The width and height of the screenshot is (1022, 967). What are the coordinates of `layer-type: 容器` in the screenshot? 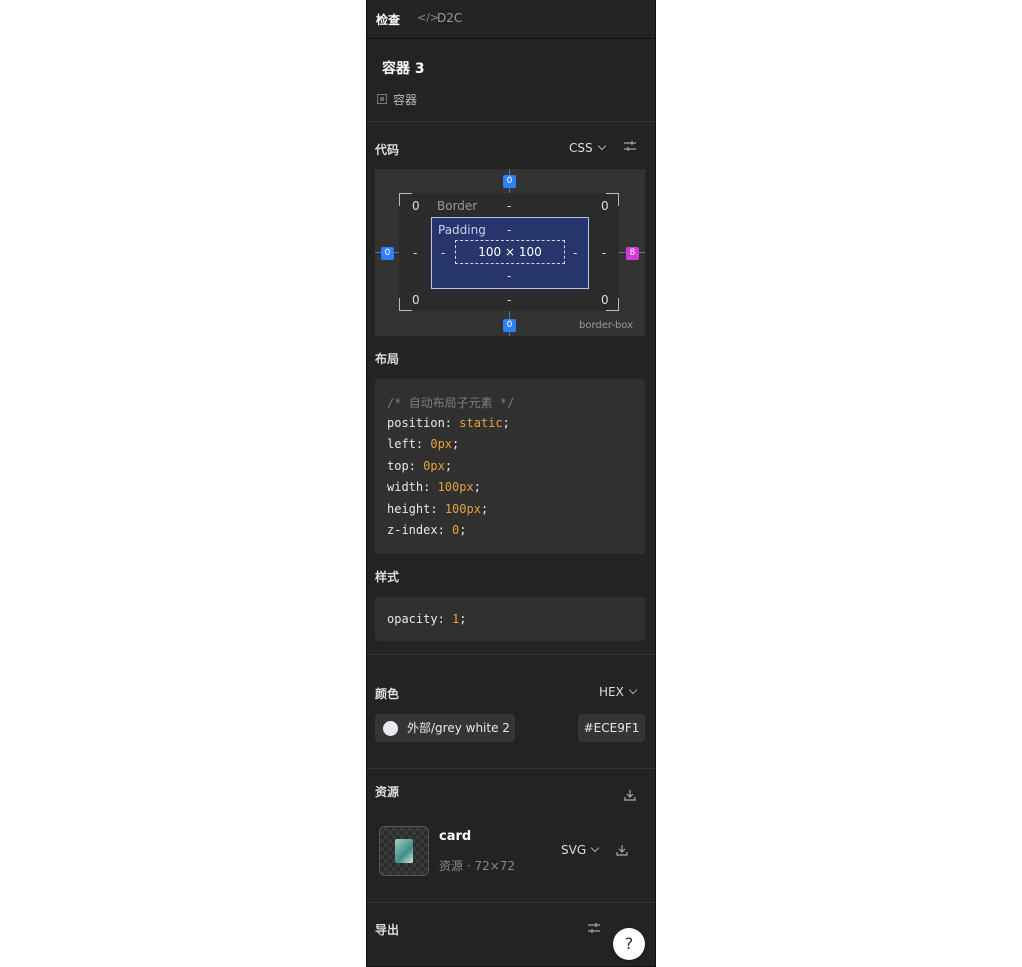 It's located at (405, 100).